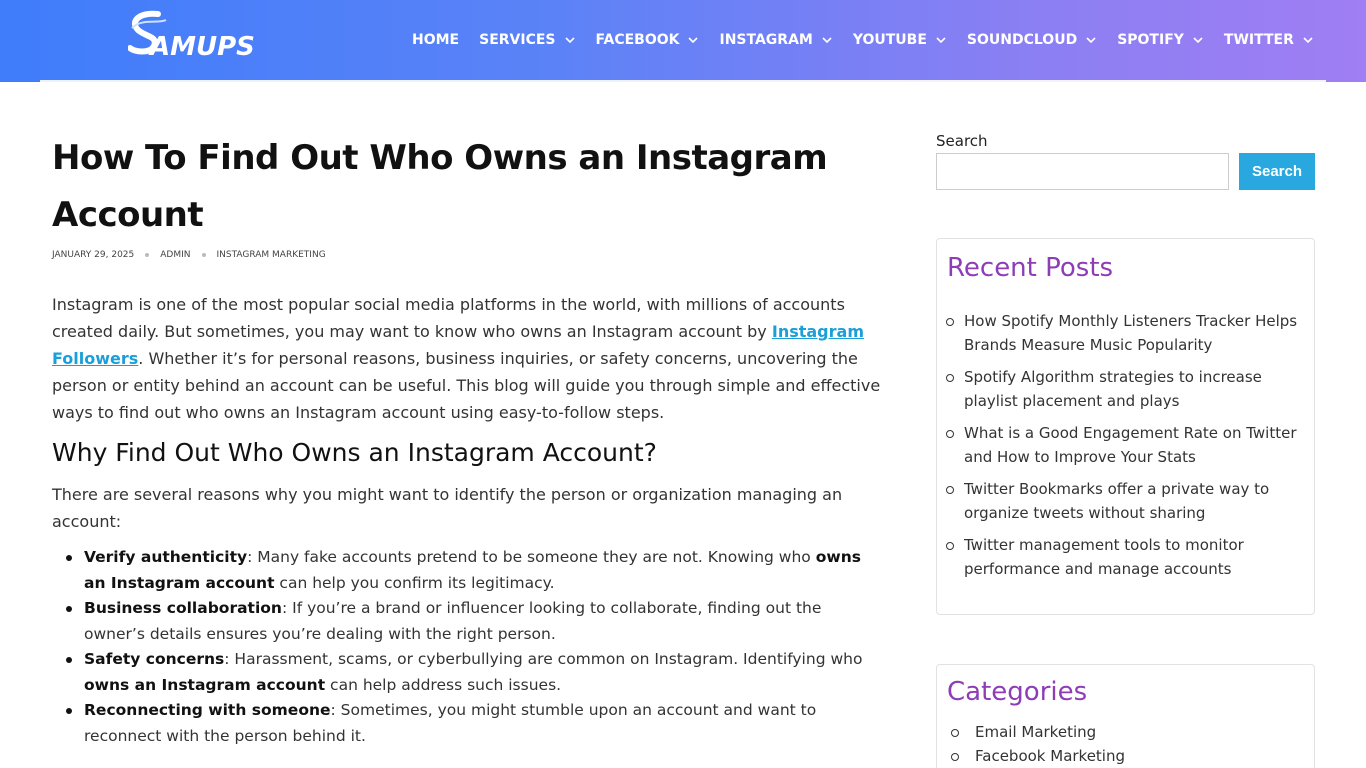 The image size is (1366, 768). I want to click on nav-item-spotify: SPOTIFY, so click(1160, 40).